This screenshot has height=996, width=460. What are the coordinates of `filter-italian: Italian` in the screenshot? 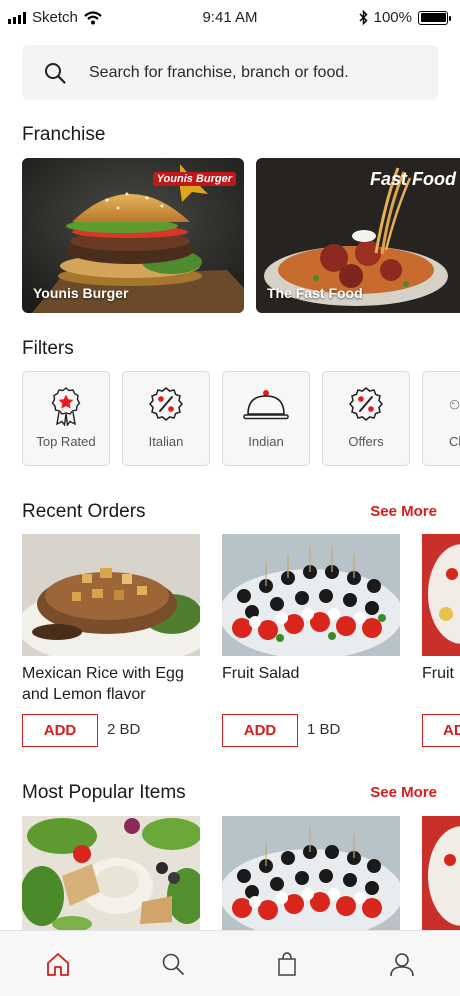 It's located at (166, 418).